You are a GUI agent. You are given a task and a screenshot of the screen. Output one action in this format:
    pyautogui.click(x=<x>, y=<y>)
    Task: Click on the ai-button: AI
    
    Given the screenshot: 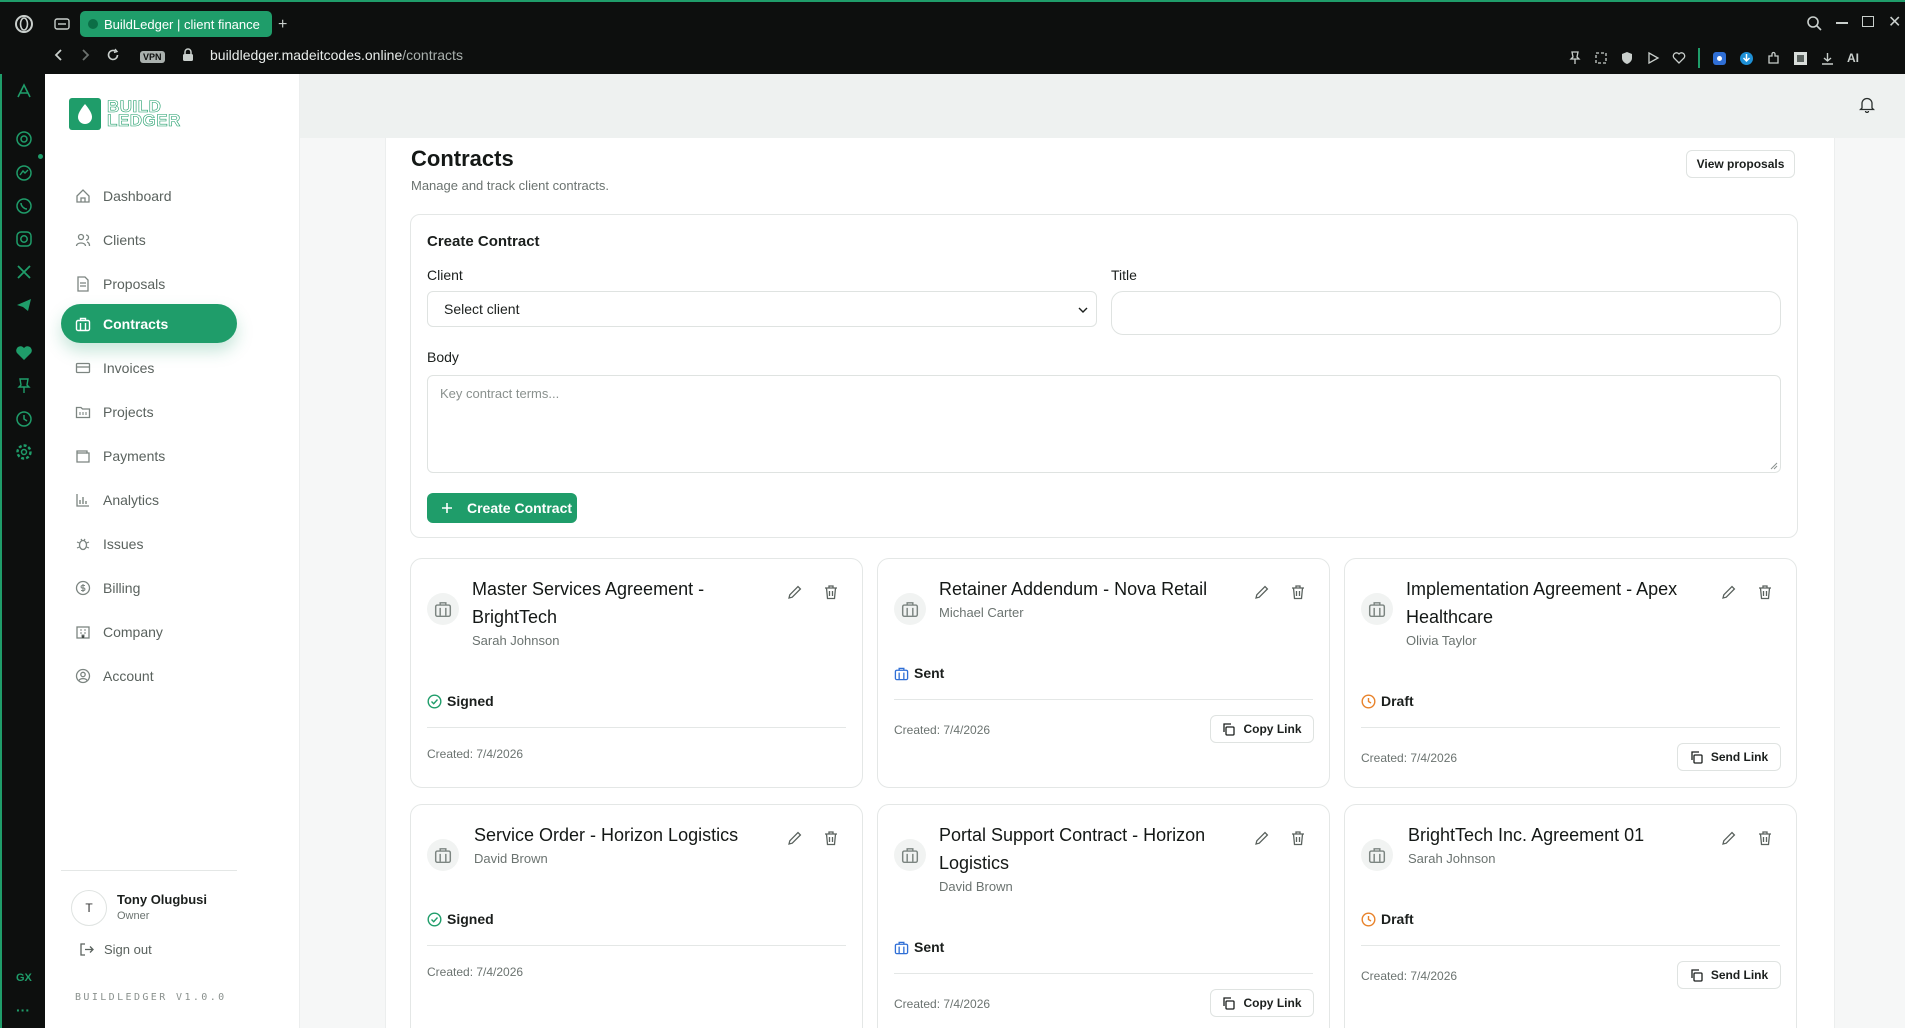 What is the action you would take?
    pyautogui.click(x=1853, y=58)
    